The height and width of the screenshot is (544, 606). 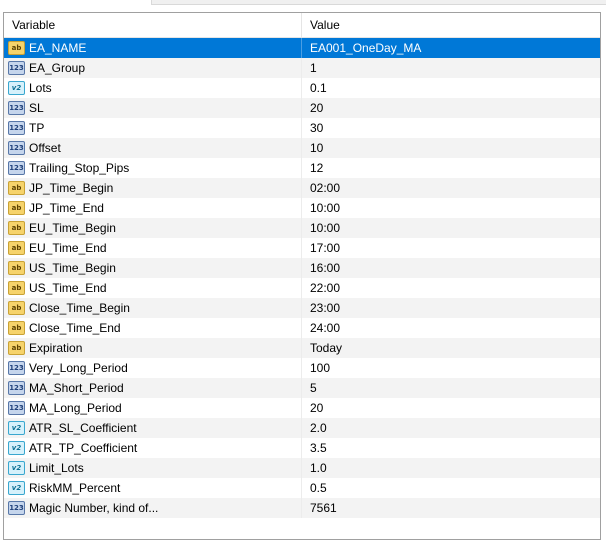 What do you see at coordinates (153, 128) in the screenshot?
I see `variable-cell: 123 TP` at bounding box center [153, 128].